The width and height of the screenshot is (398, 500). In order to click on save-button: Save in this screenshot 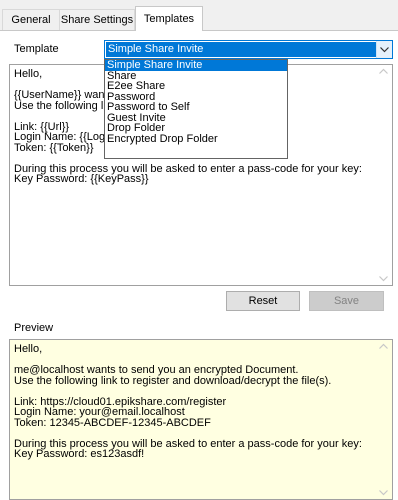, I will do `click(346, 301)`.